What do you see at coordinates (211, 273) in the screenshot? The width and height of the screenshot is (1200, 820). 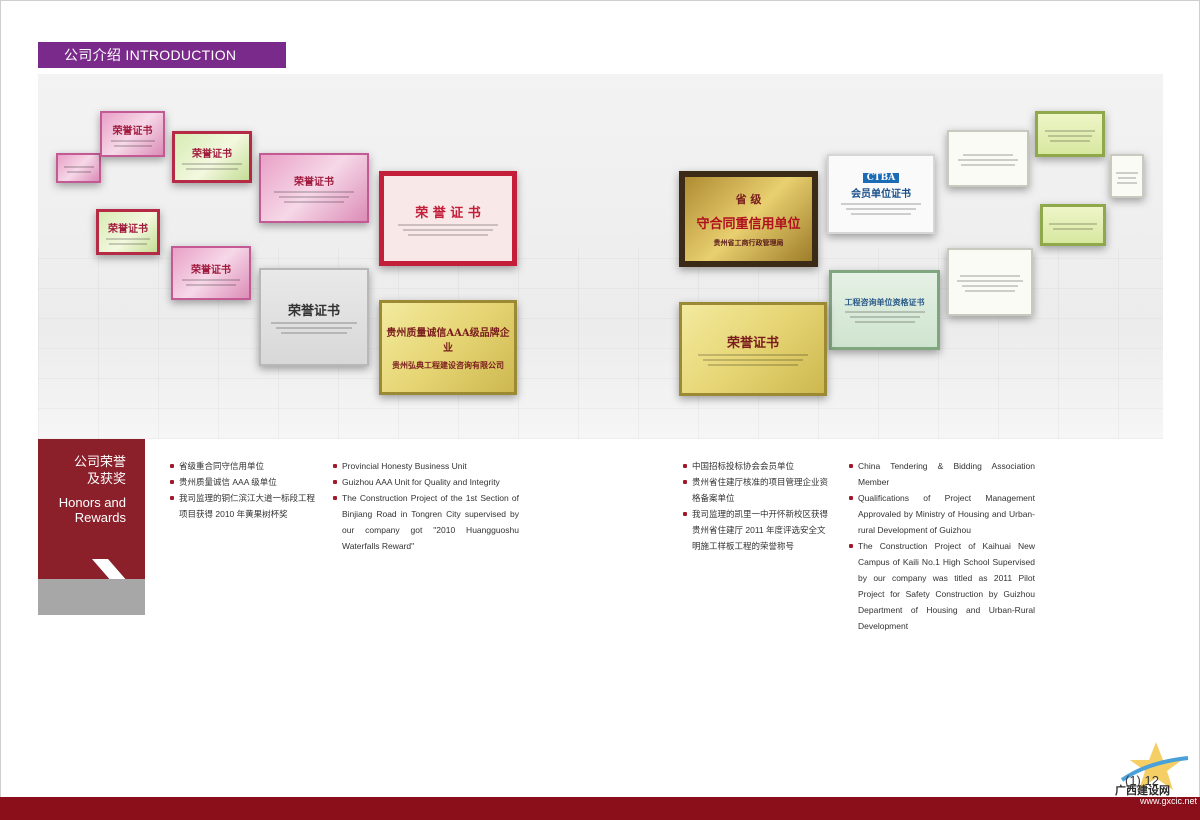 I see `certificate-pink-3: 荣誉证书` at bounding box center [211, 273].